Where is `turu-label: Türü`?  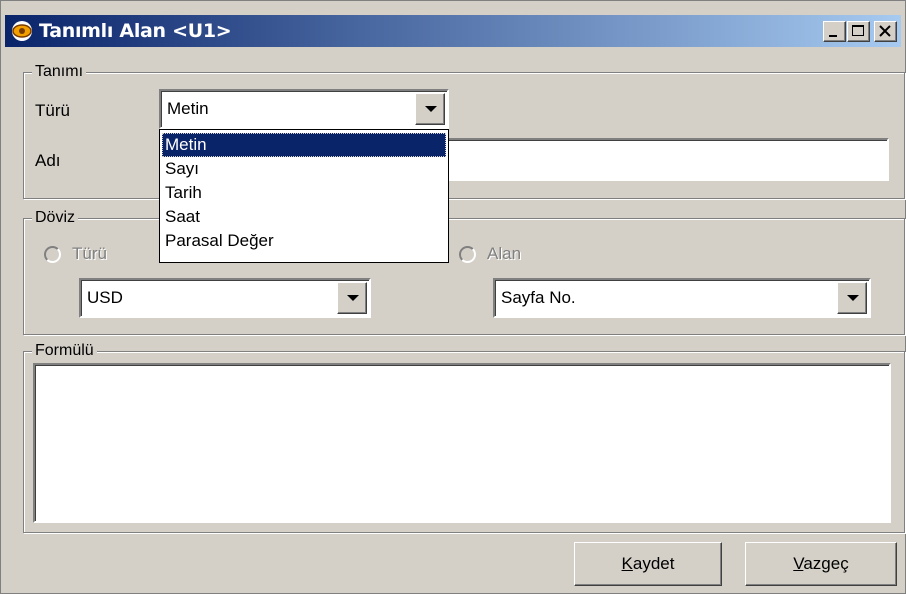 turu-label: Türü is located at coordinates (52, 110).